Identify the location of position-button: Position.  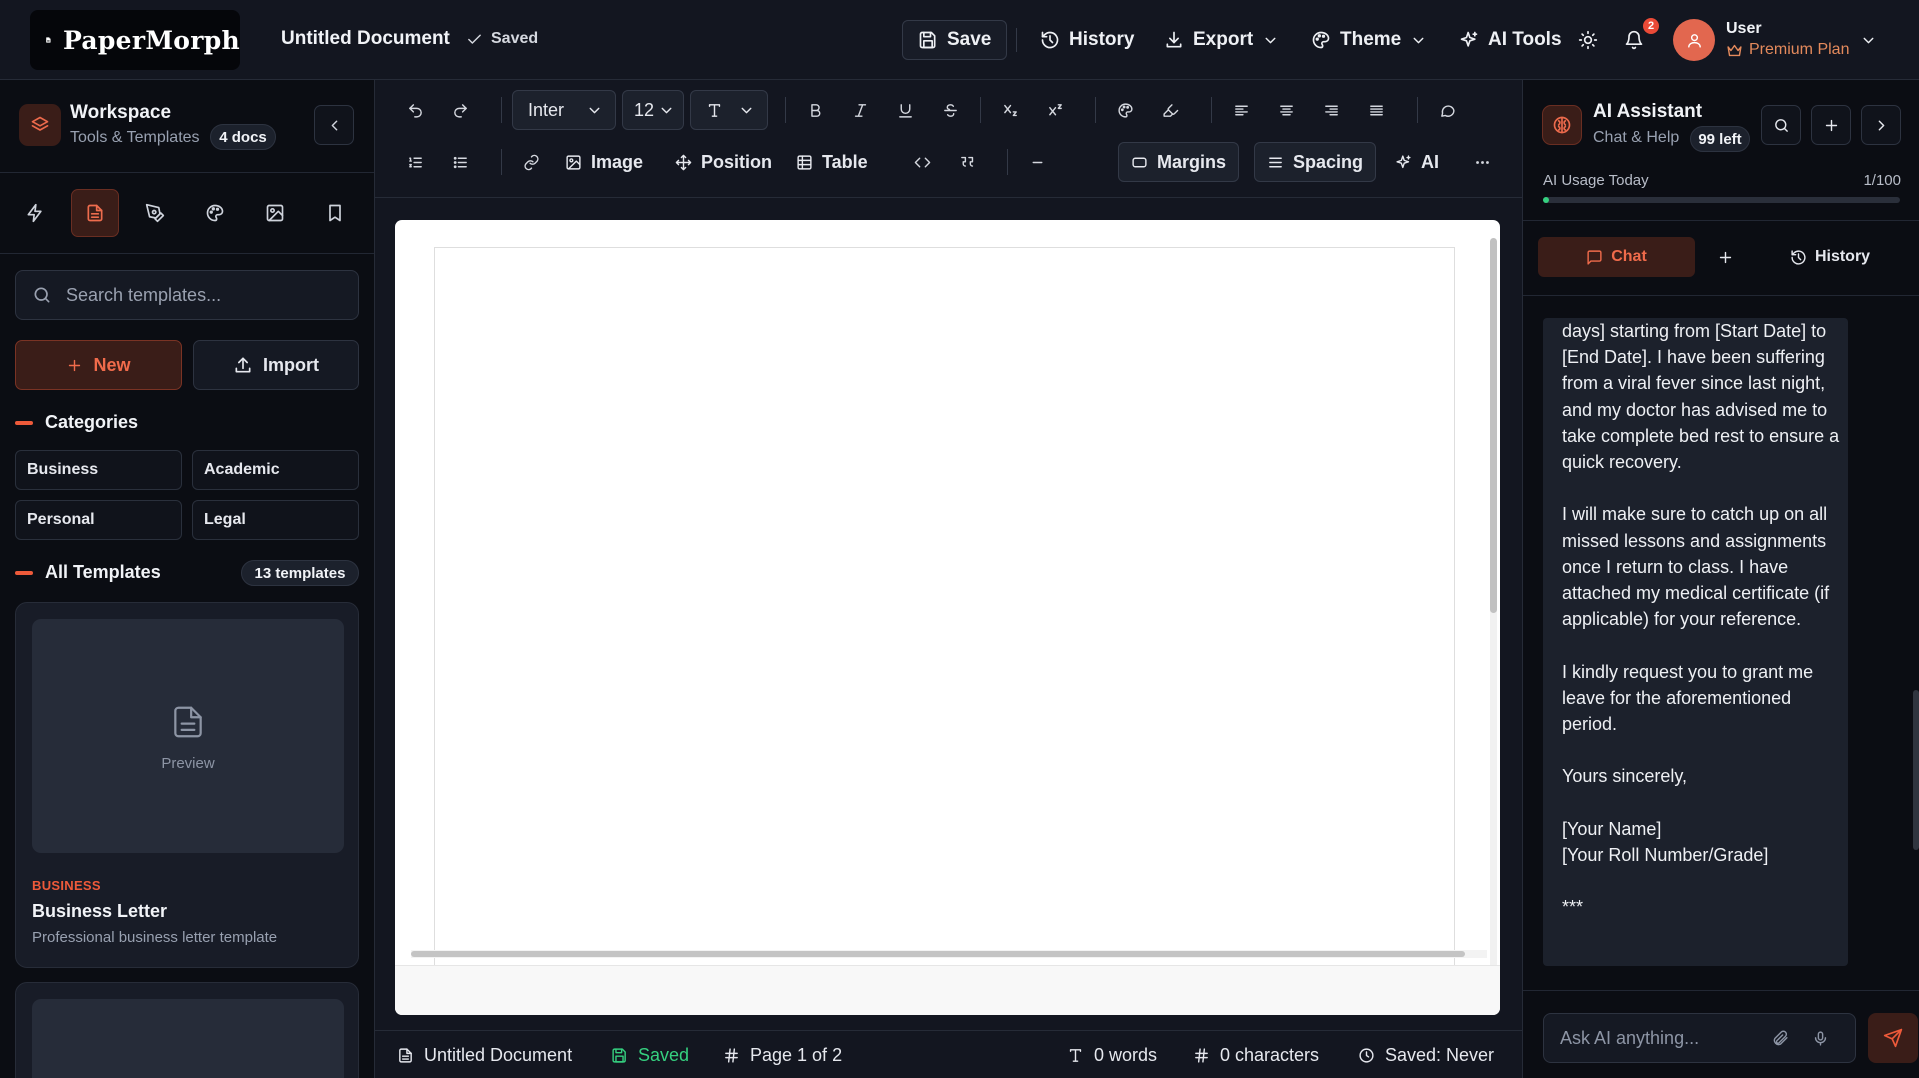
(723, 162).